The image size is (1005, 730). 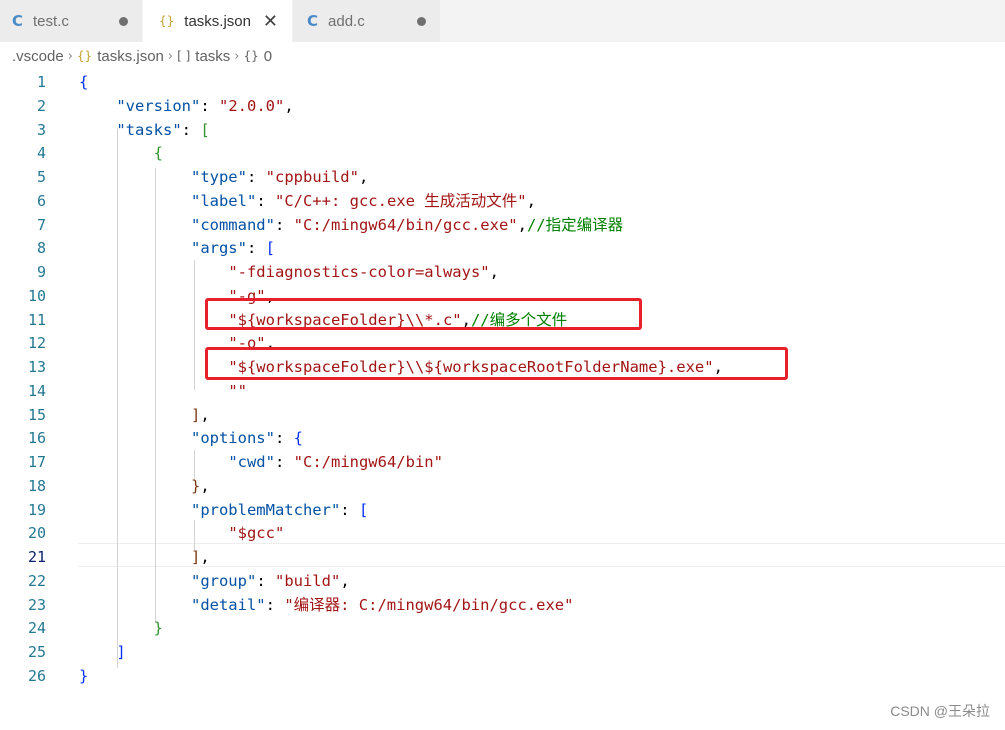 I want to click on line-number: 12, so click(x=36, y=343).